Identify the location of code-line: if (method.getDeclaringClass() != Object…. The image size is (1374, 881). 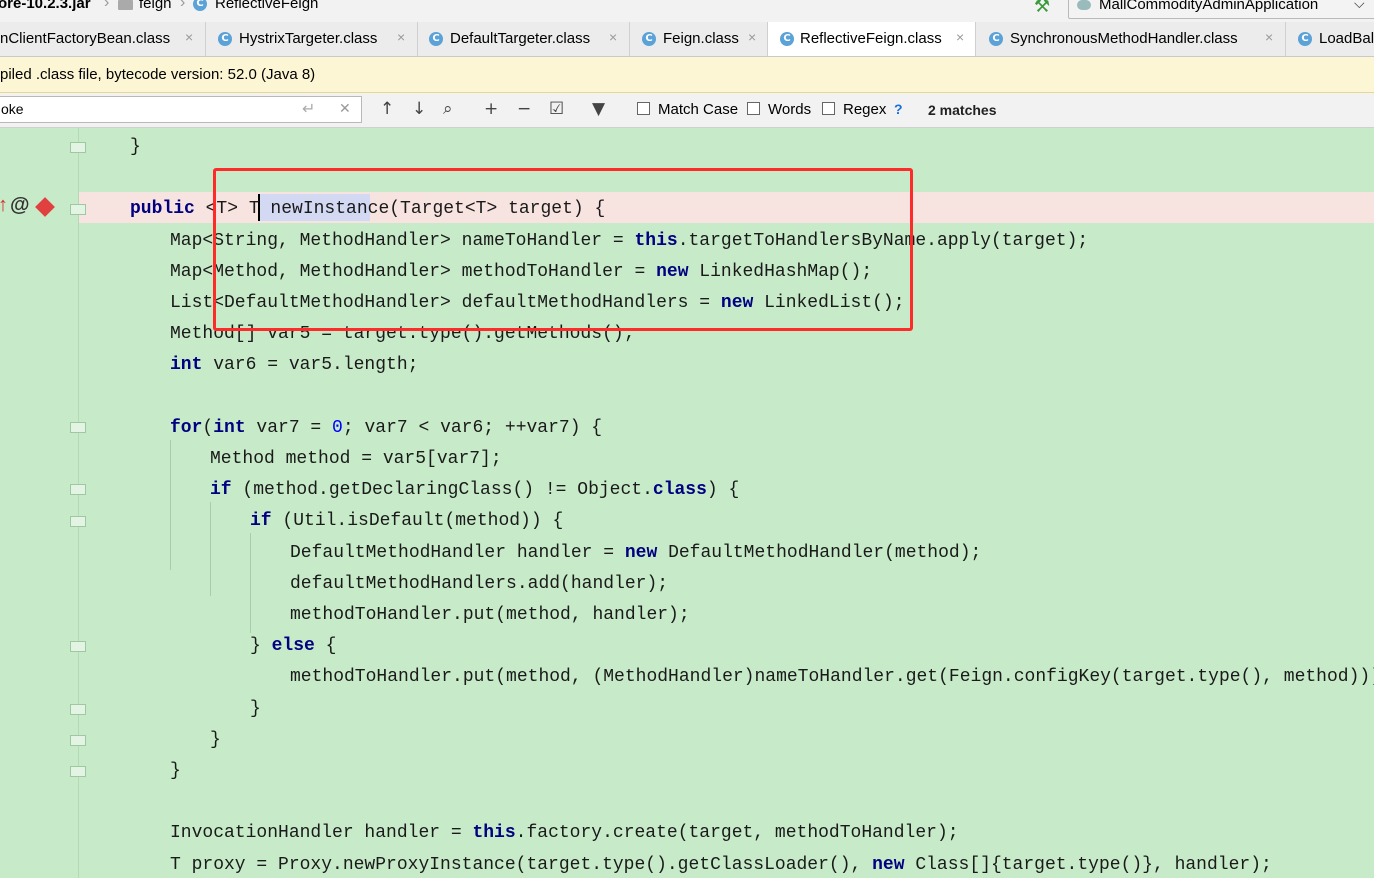
(474, 490).